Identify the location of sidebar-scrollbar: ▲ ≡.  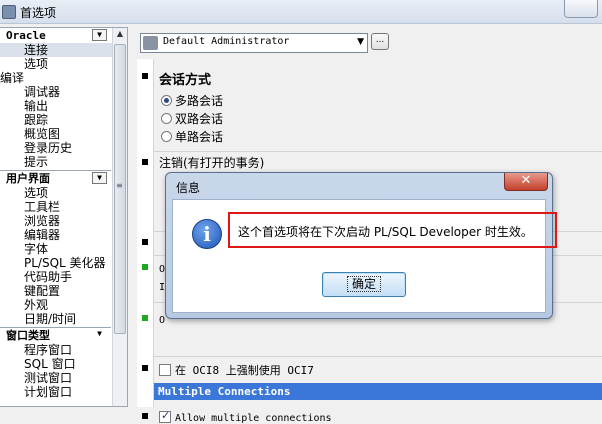
(119, 217).